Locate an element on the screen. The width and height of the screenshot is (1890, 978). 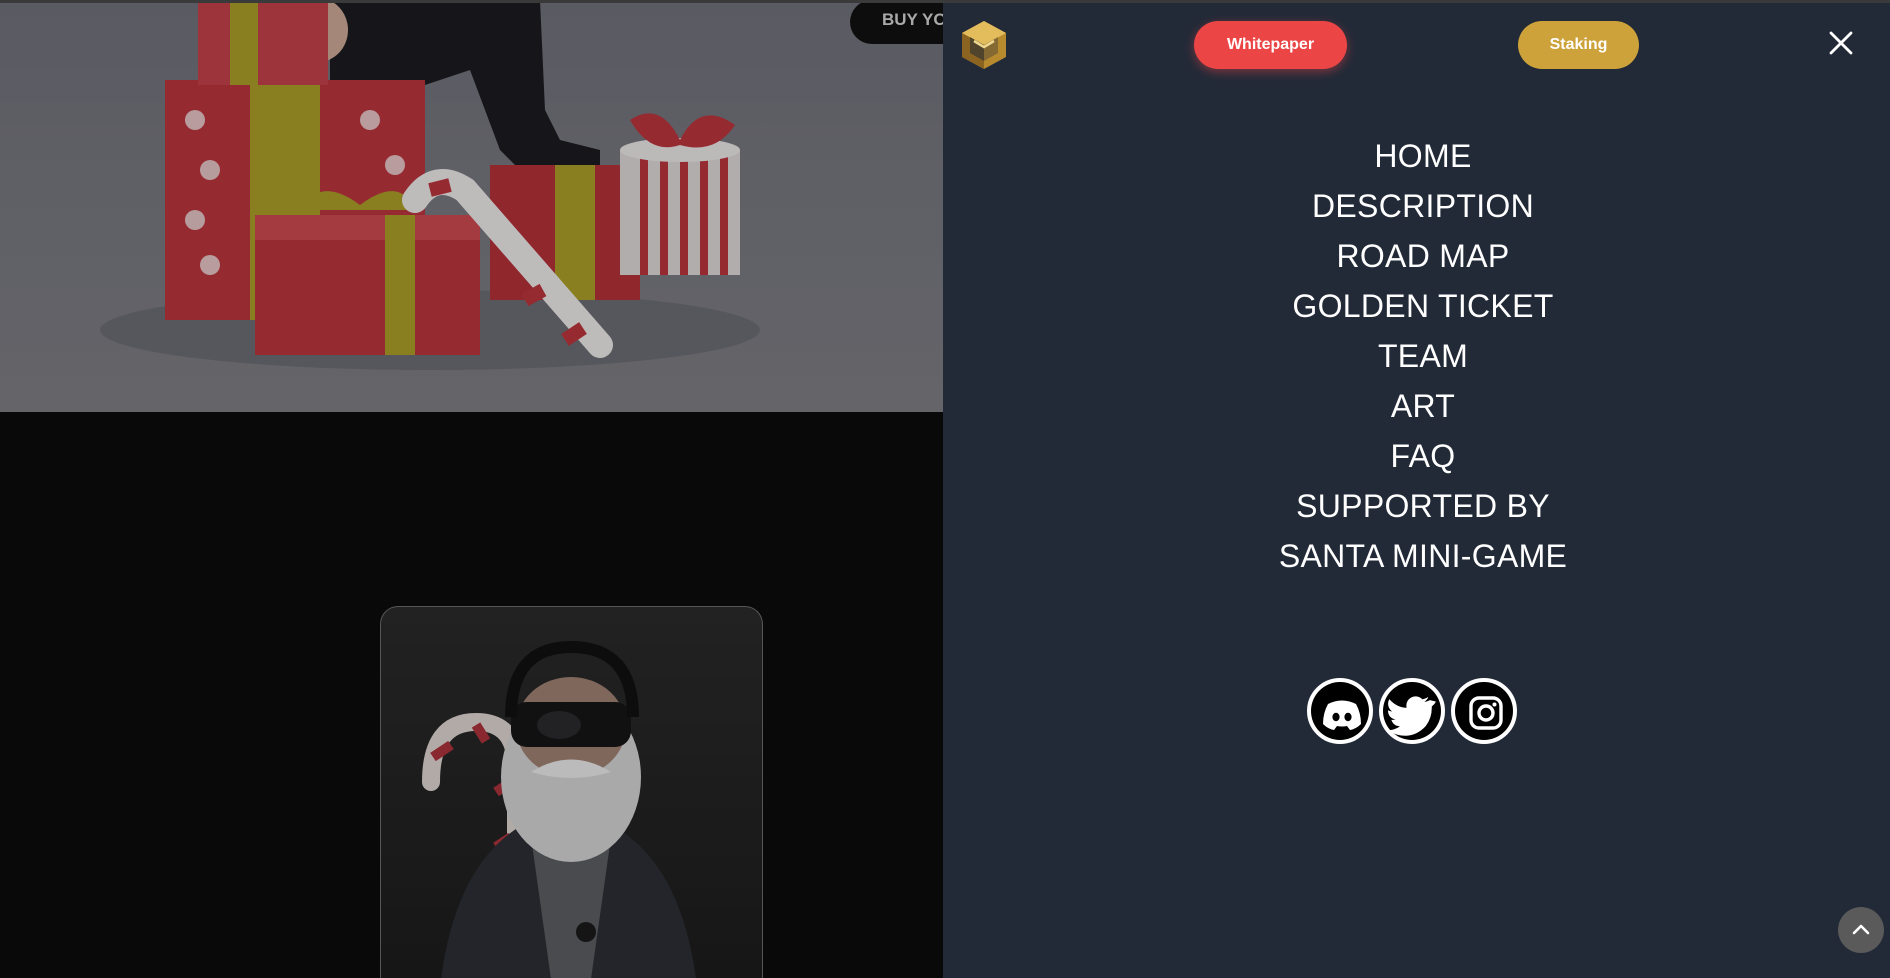
staking-button: Staking is located at coordinates (1578, 45).